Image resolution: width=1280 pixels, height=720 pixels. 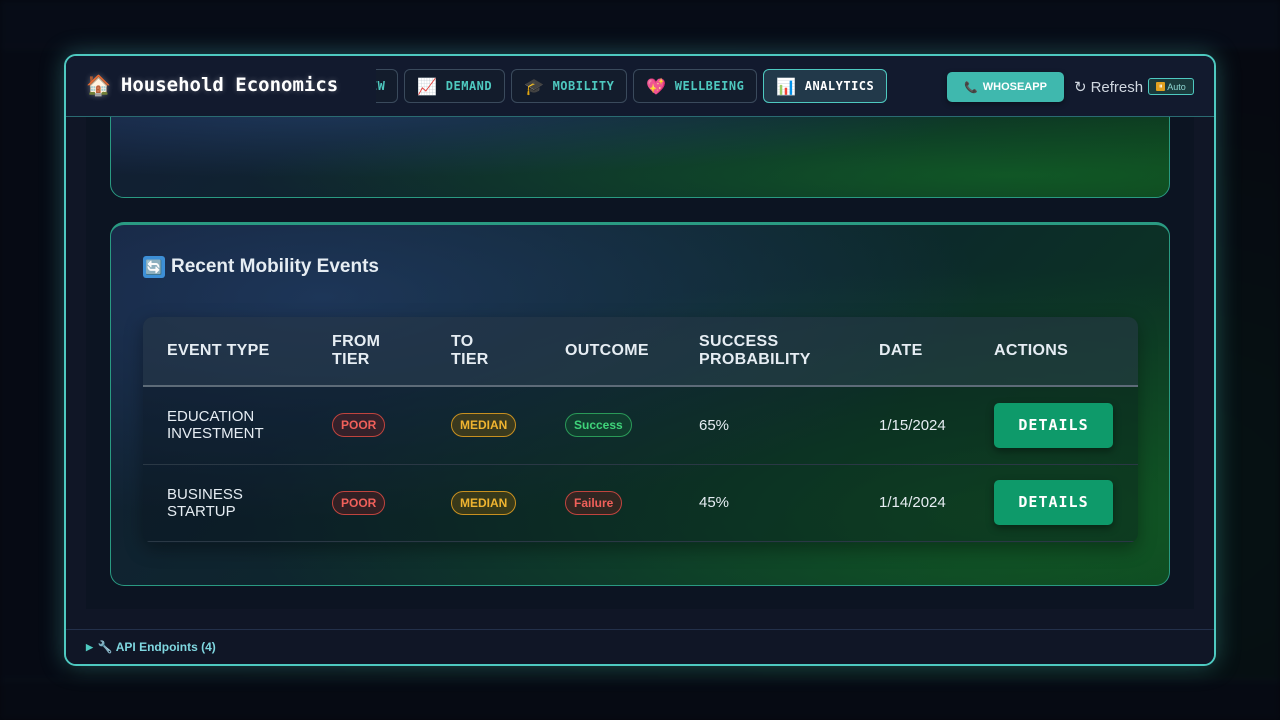 I want to click on column-header: ACTIONS, so click(x=1031, y=350).